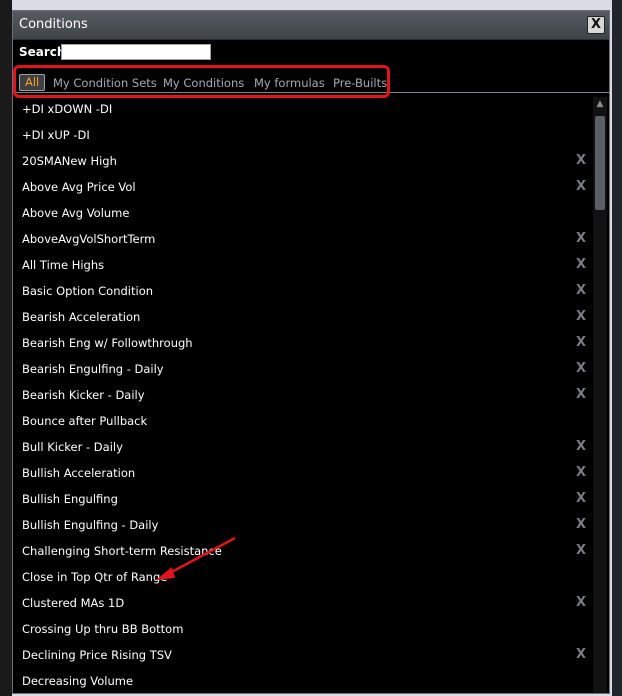 This screenshot has height=696, width=622. What do you see at coordinates (88, 291) in the screenshot?
I see `condition-label: Basic Option Condition` at bounding box center [88, 291].